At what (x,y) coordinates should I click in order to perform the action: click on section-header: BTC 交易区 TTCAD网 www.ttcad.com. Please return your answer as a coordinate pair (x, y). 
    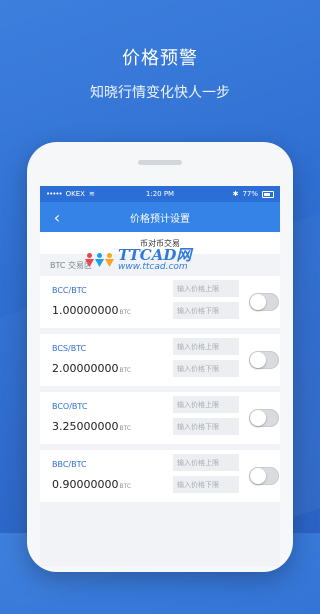
    Looking at the image, I should click on (160, 262).